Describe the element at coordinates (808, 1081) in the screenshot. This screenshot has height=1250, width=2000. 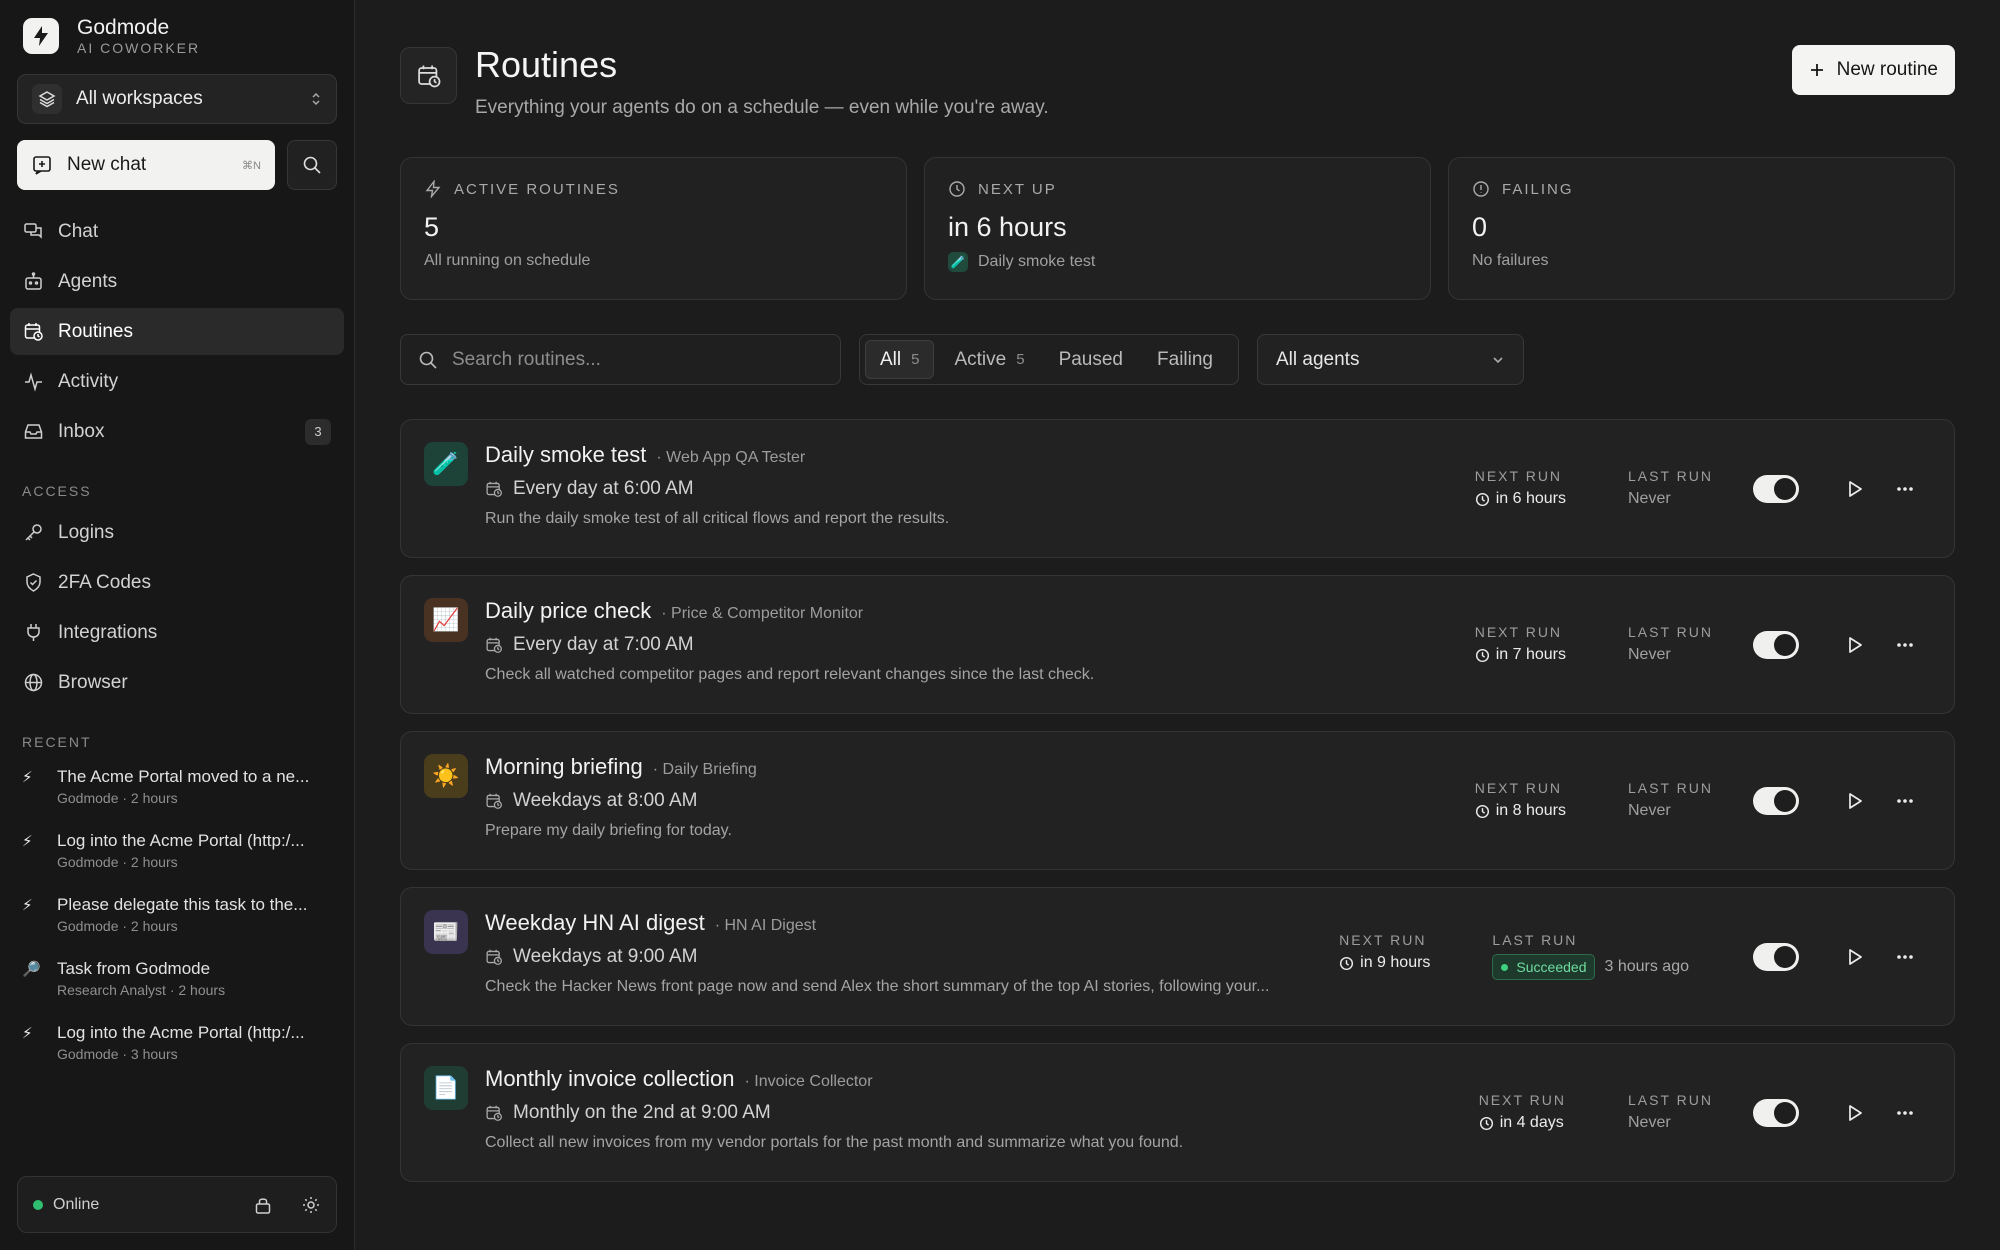
I see `routine-agent: · Invoice Collector` at that location.